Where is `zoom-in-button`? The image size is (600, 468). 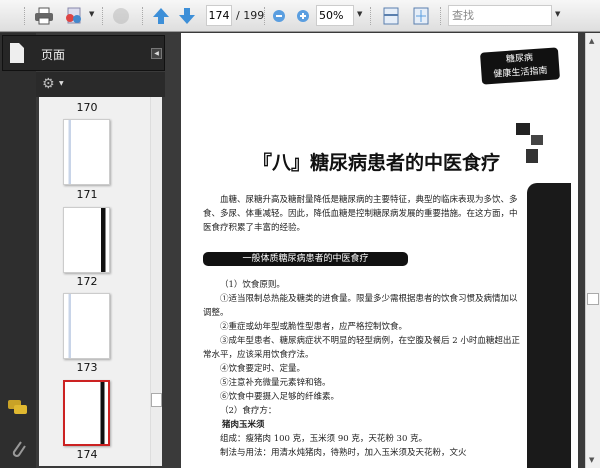
zoom-in-button is located at coordinates (303, 16).